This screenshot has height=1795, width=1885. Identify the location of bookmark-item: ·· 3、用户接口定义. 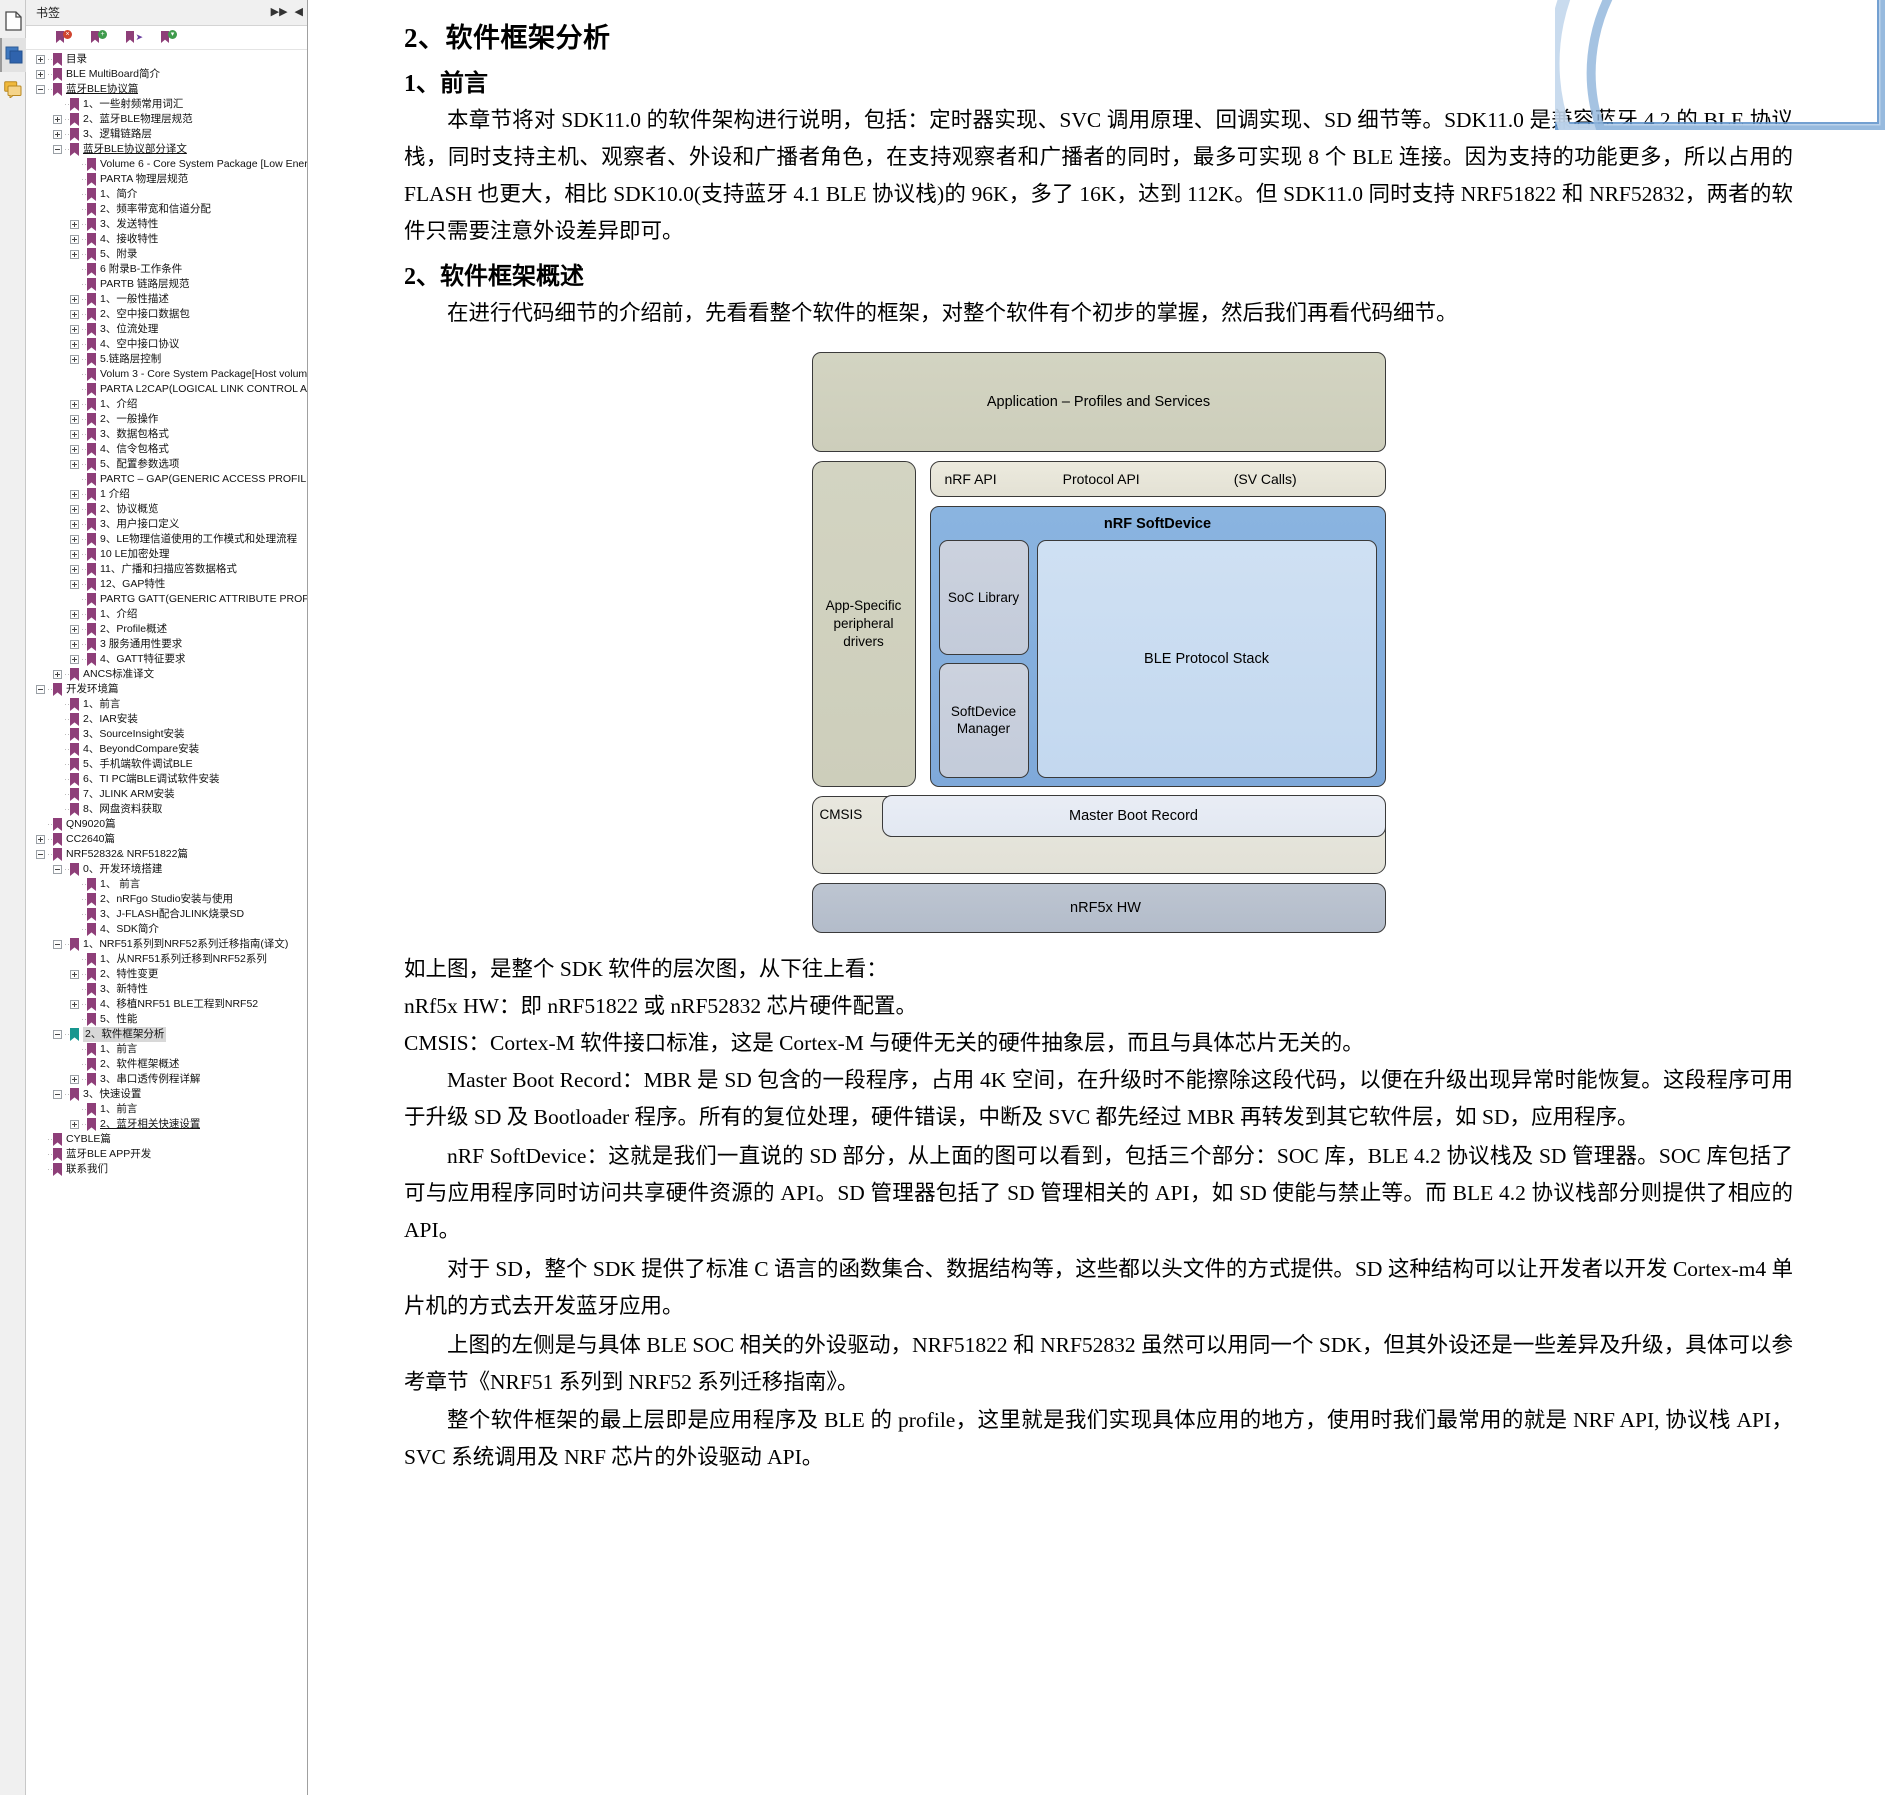
(166, 524).